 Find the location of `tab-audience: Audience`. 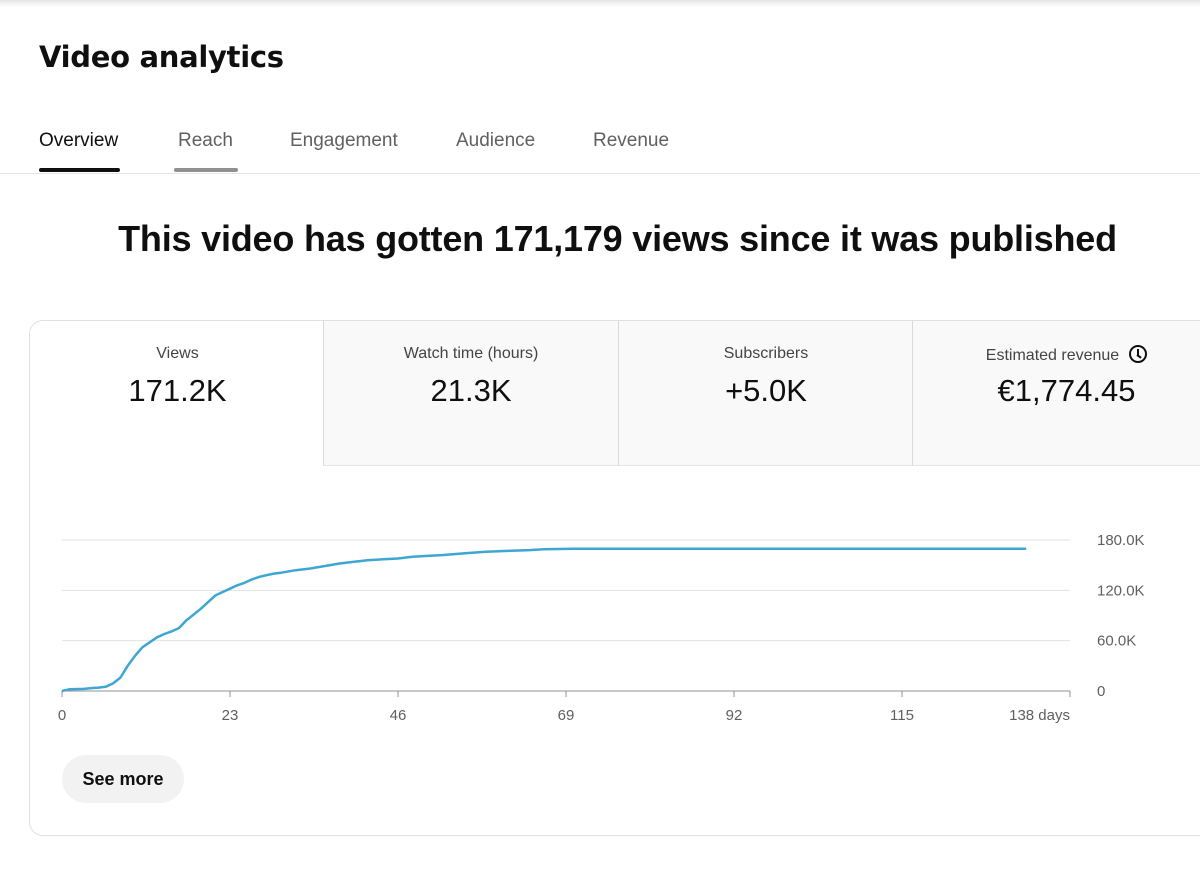

tab-audience: Audience is located at coordinates (495, 141).